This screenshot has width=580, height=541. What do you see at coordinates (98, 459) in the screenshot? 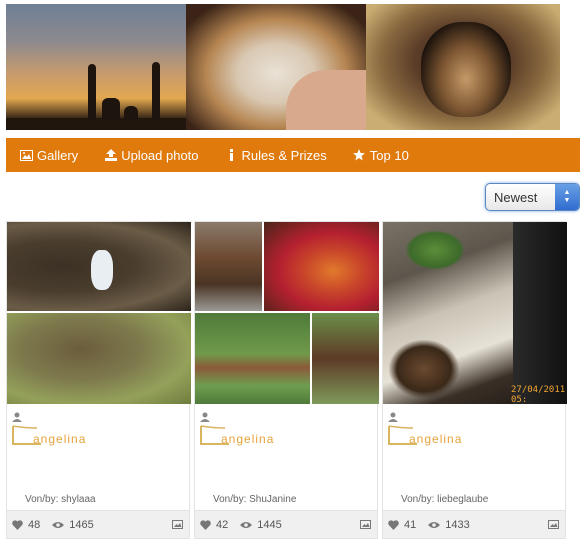
I see `card-profile: angelina Von/by: shylaaa` at bounding box center [98, 459].